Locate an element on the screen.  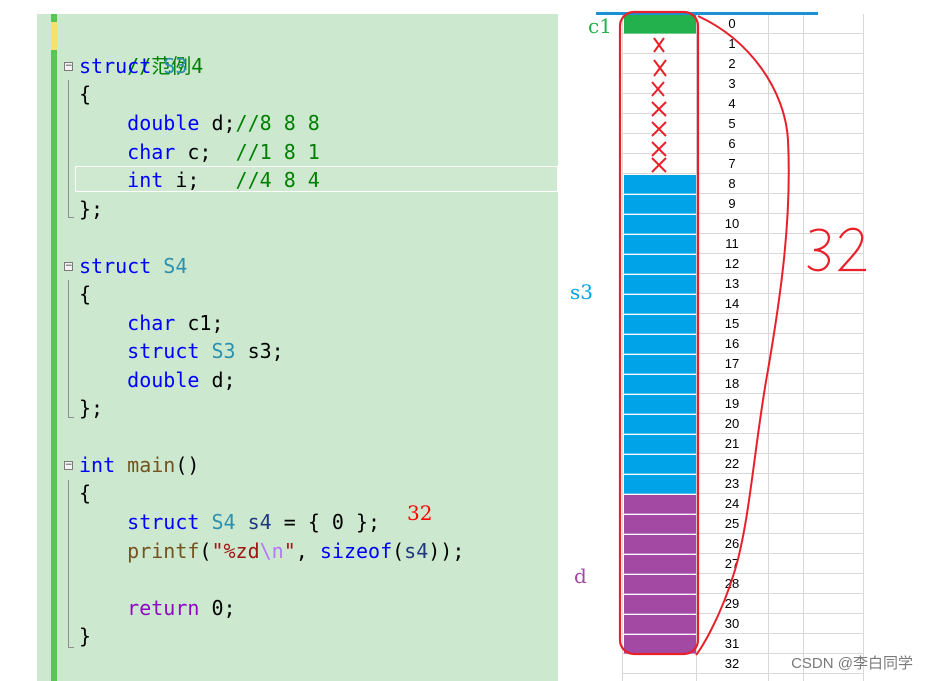
string-literal: "%zd is located at coordinates (235, 551).